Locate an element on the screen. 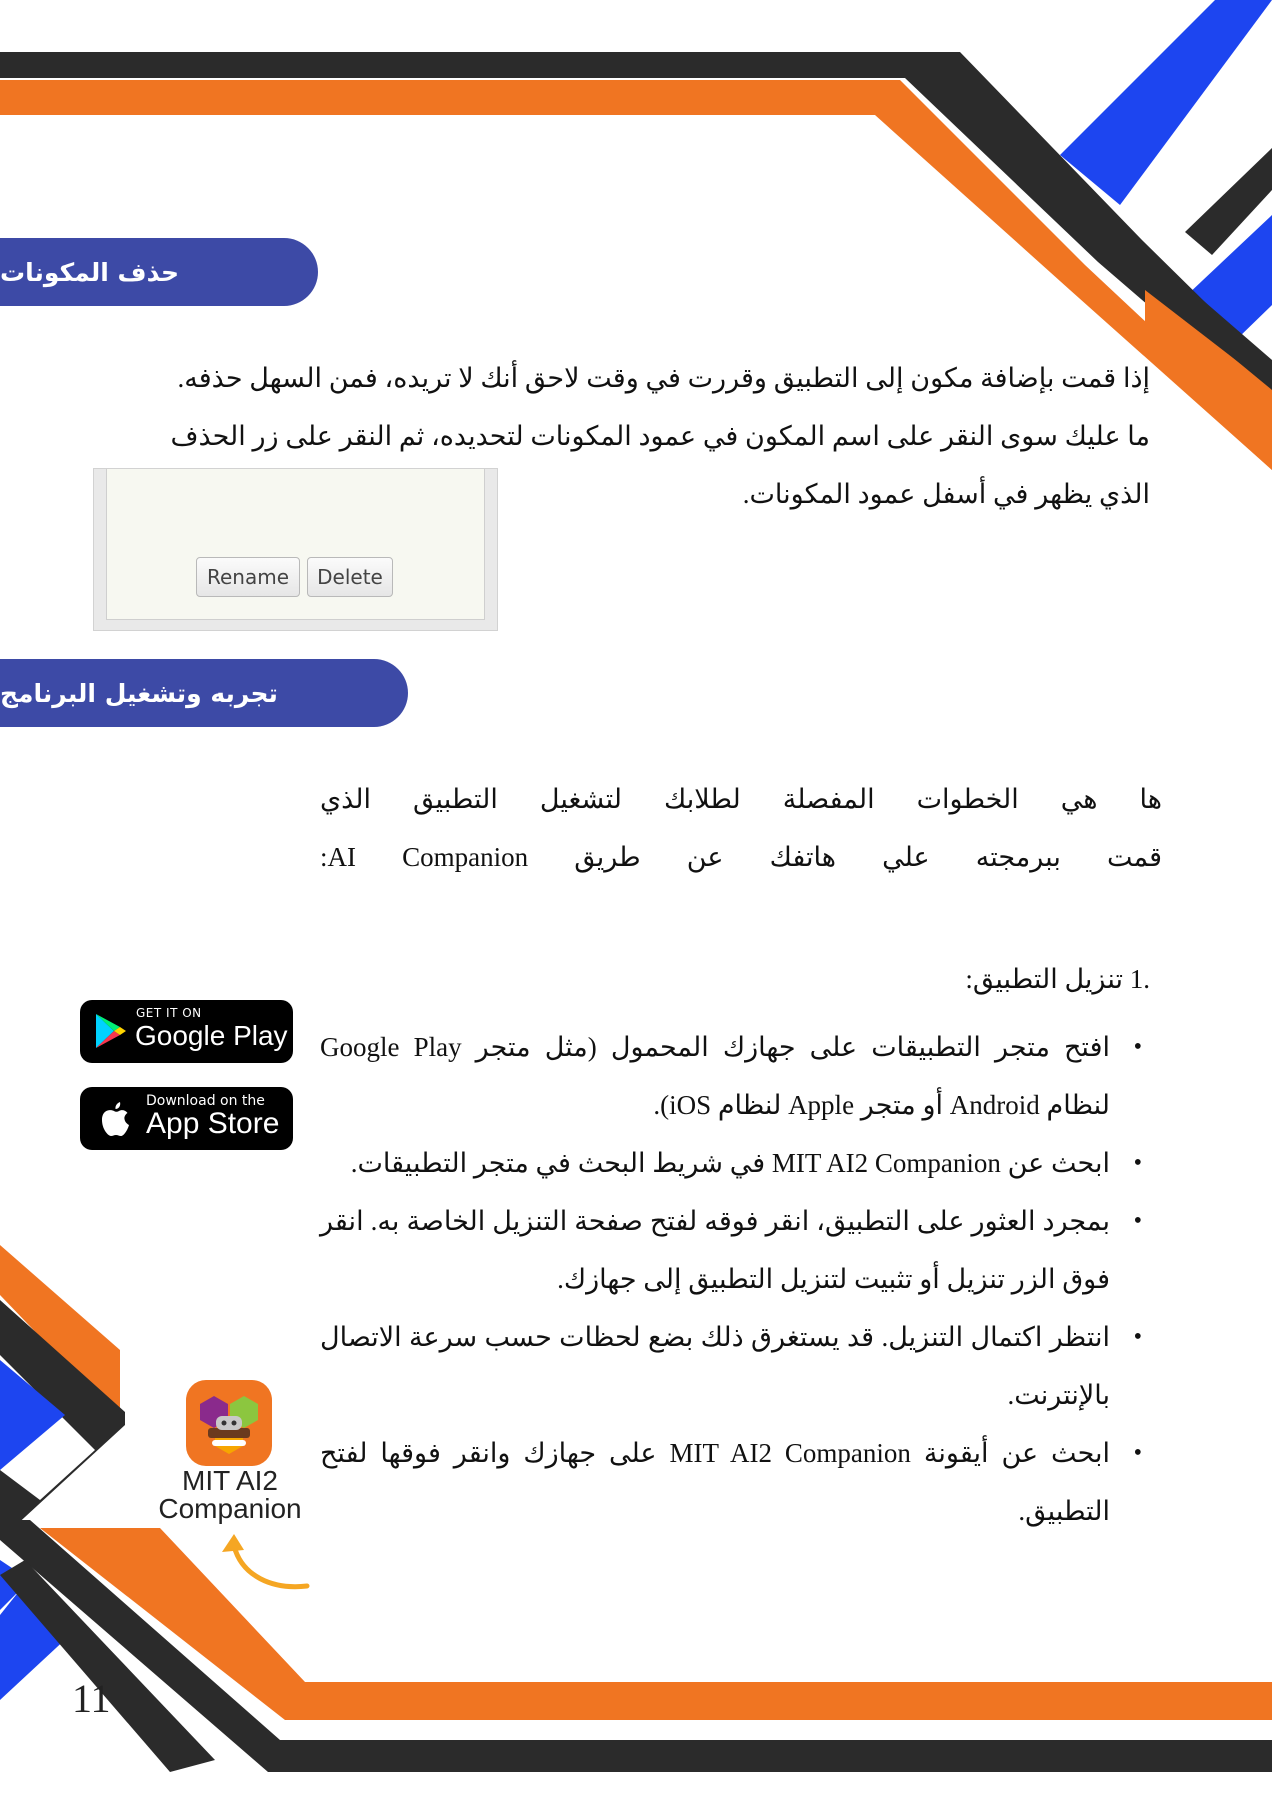  app-store-badge: Download on the App Store is located at coordinates (186, 1118).